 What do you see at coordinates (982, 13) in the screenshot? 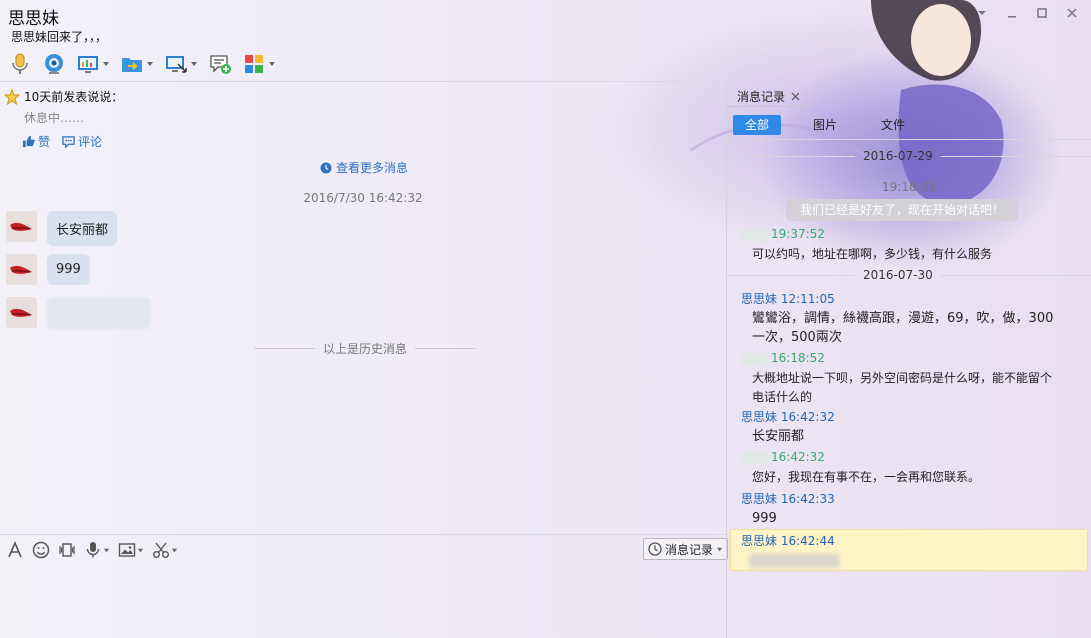
I see `dropdown-icon` at bounding box center [982, 13].